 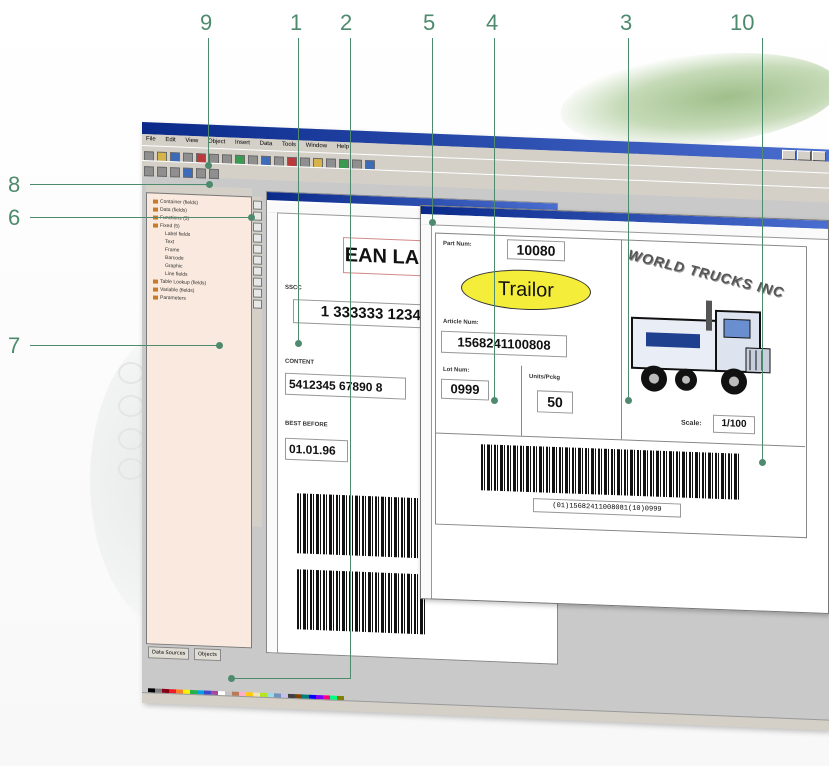 I want to click on tree-item: Frame, so click(x=172, y=250).